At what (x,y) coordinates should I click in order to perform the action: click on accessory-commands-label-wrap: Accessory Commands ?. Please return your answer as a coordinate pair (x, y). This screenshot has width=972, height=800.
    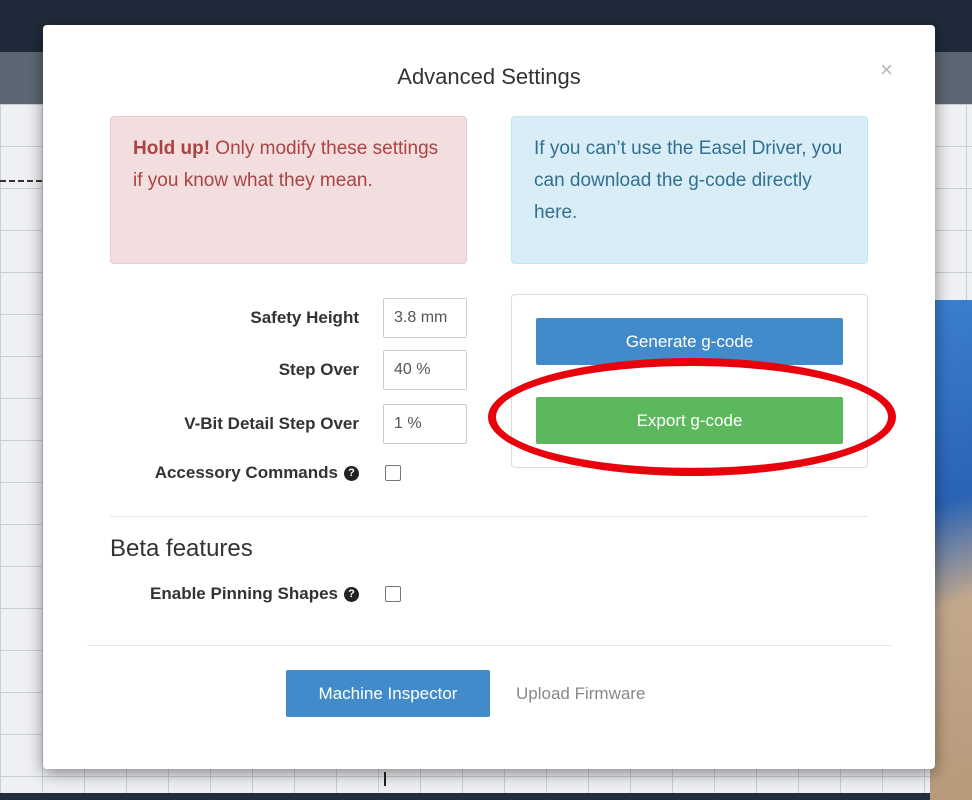
    Looking at the image, I should click on (201, 473).